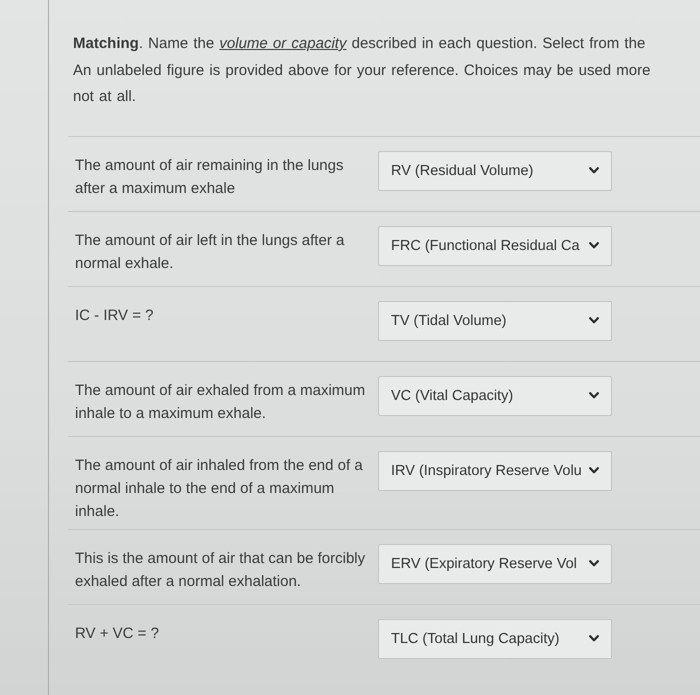  What do you see at coordinates (220, 402) in the screenshot?
I see `question-text: The amount of air exhaled from a maximum inhale to a maximum exhale.` at bounding box center [220, 402].